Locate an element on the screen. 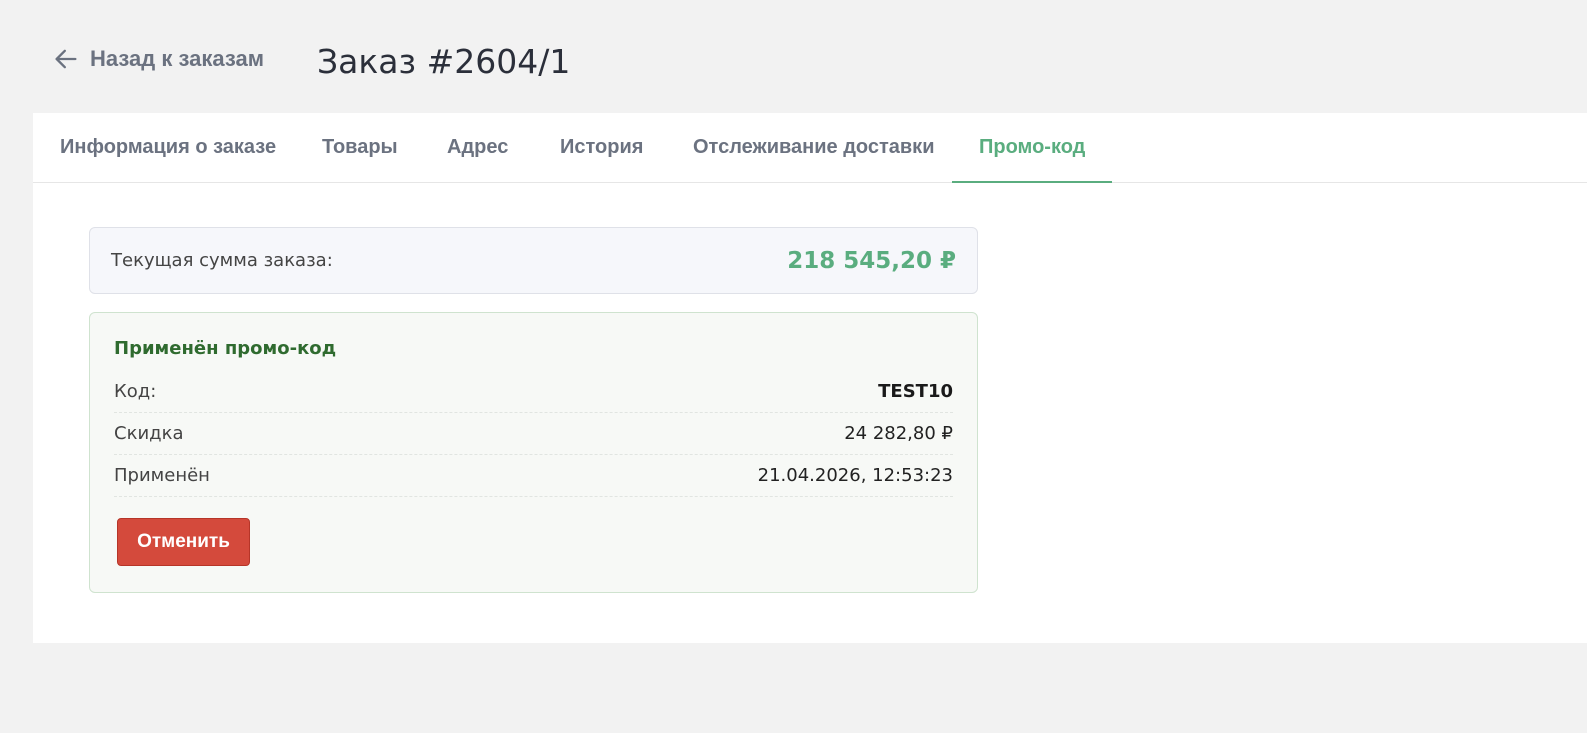 This screenshot has height=733, width=1587. tab-order-info: Информация о заказе is located at coordinates (168, 147).